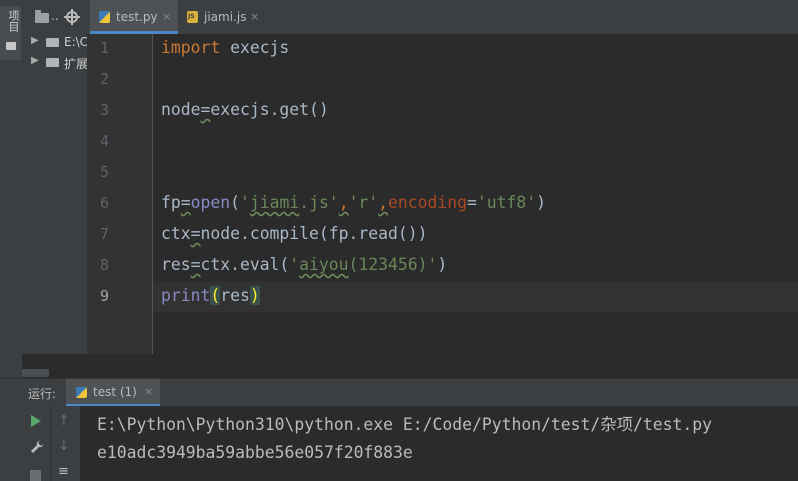 The width and height of the screenshot is (798, 481). Describe the element at coordinates (104, 141) in the screenshot. I see `line-number: 4` at that location.